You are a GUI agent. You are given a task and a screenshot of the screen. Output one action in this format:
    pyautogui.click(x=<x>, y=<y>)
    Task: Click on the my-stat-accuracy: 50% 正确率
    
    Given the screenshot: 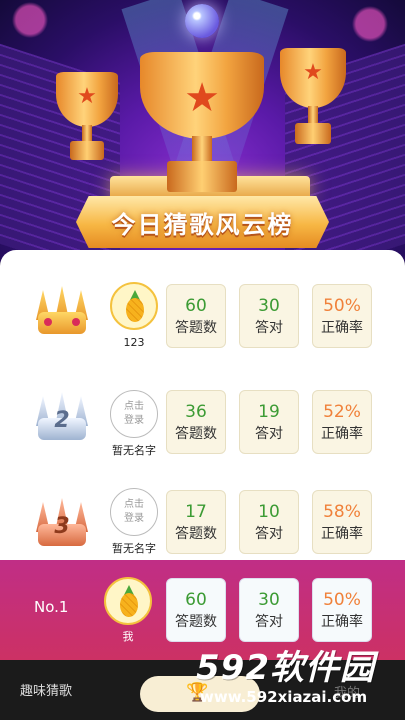 What is the action you would take?
    pyautogui.click(x=342, y=610)
    